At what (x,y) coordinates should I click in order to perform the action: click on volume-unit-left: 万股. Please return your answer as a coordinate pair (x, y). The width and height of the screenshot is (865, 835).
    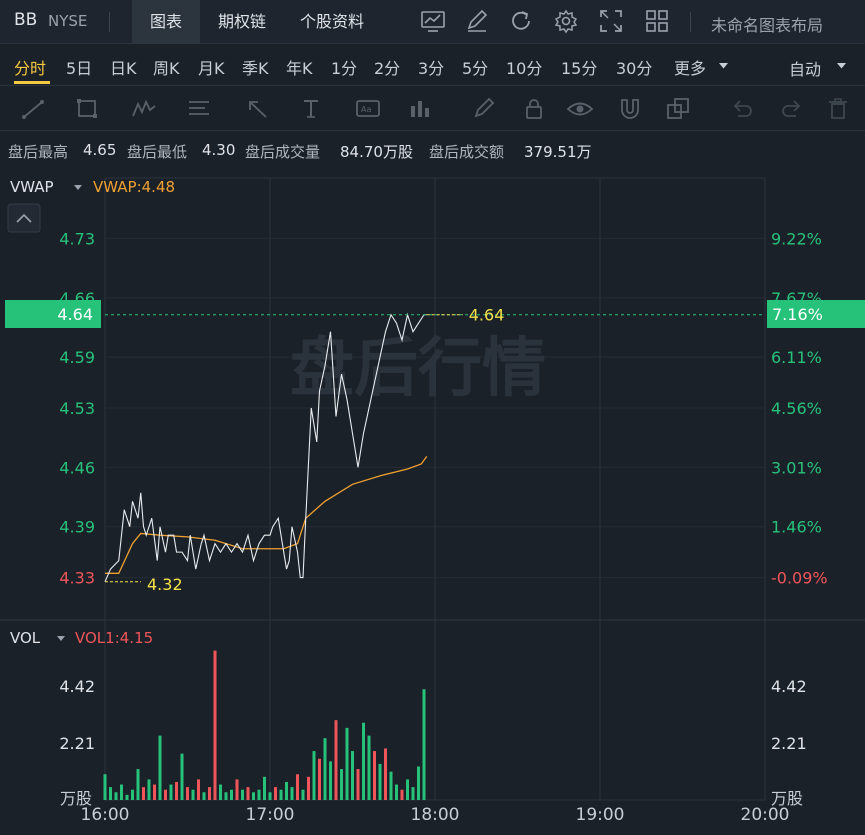
    Looking at the image, I should click on (76, 798).